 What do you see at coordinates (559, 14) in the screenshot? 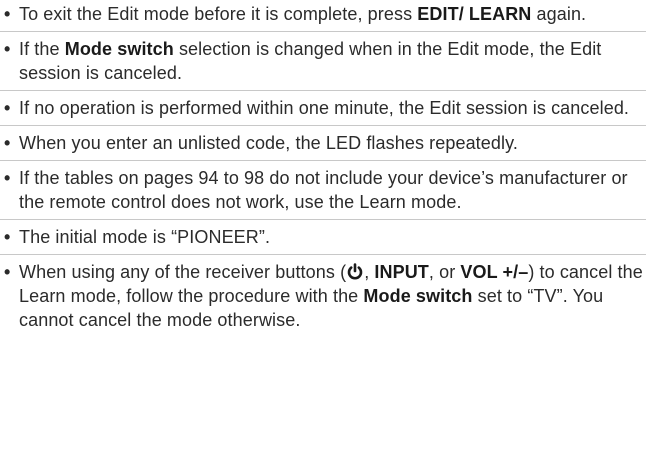
I see `body-text: again.` at bounding box center [559, 14].